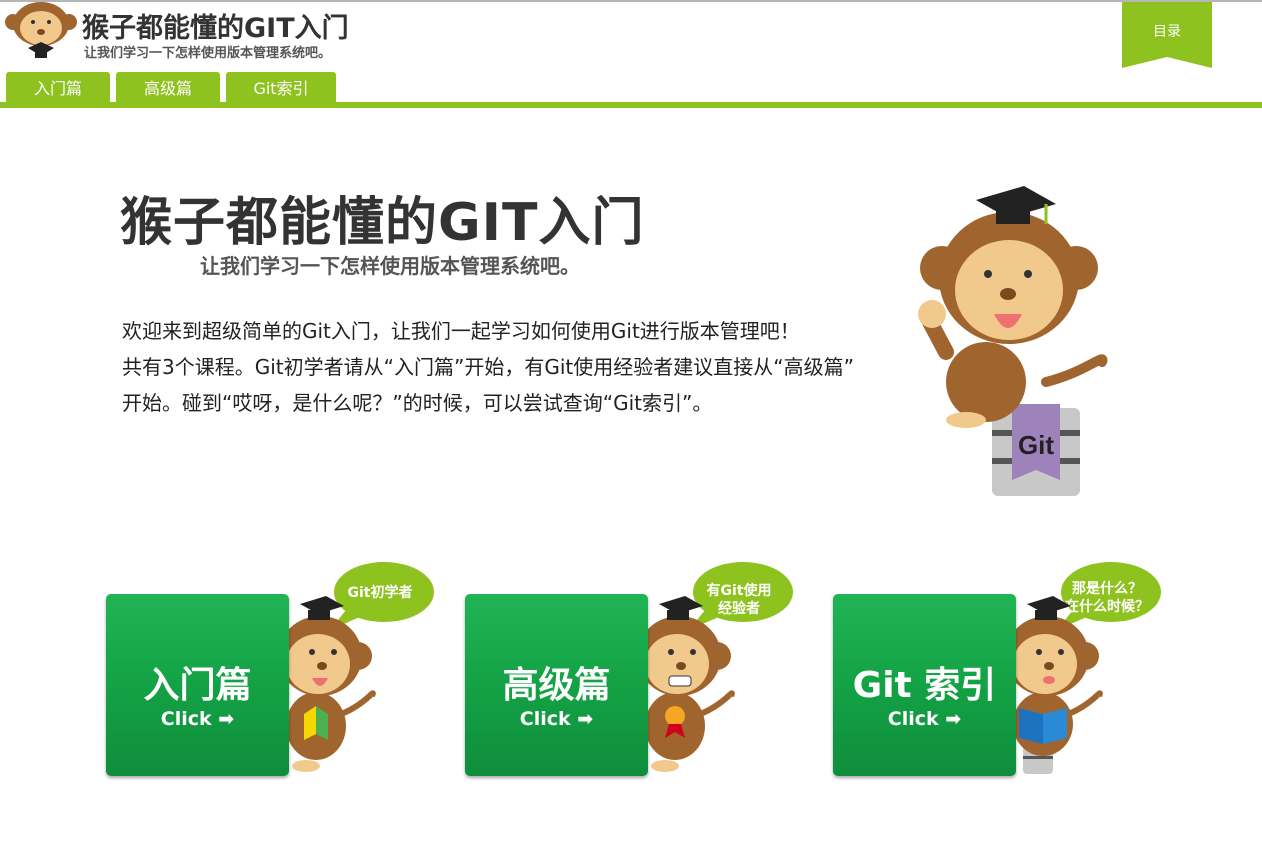 This screenshot has width=1262, height=846. I want to click on toc-button: 目录, so click(1167, 35).